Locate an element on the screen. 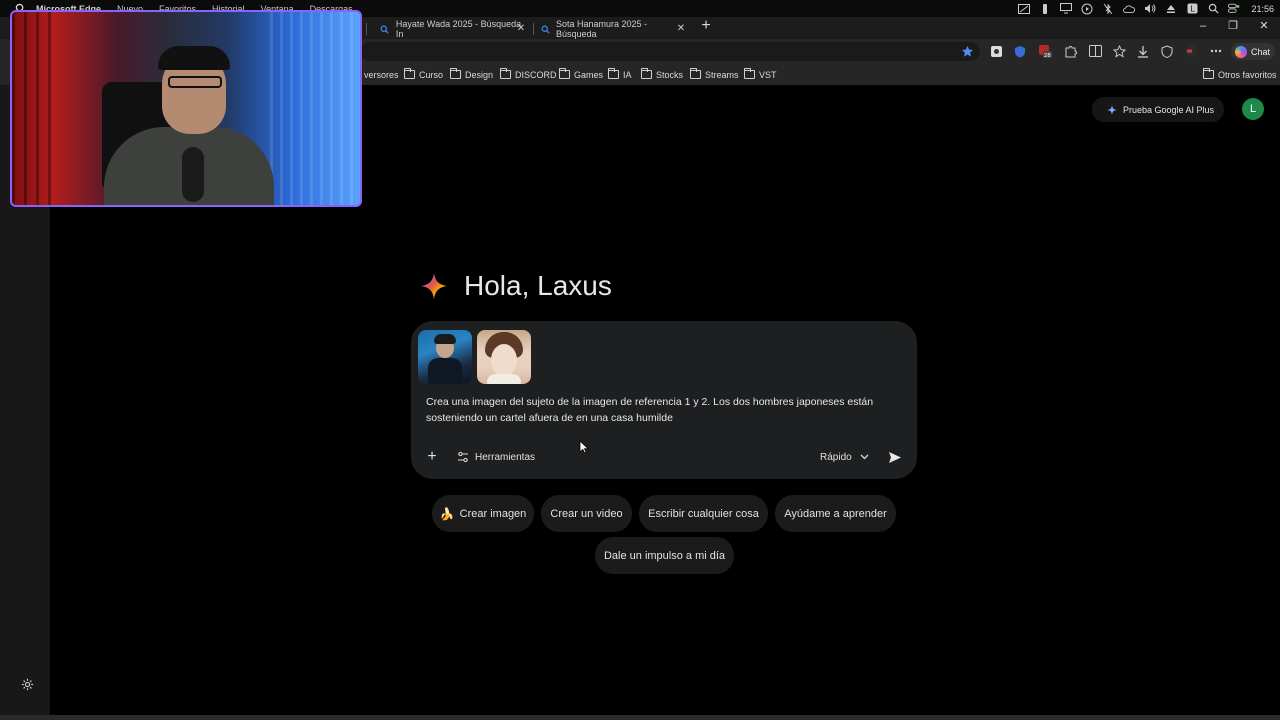 This screenshot has width=1280, height=720. upgrade-label: Prueba Google AI Plus is located at coordinates (1169, 109).